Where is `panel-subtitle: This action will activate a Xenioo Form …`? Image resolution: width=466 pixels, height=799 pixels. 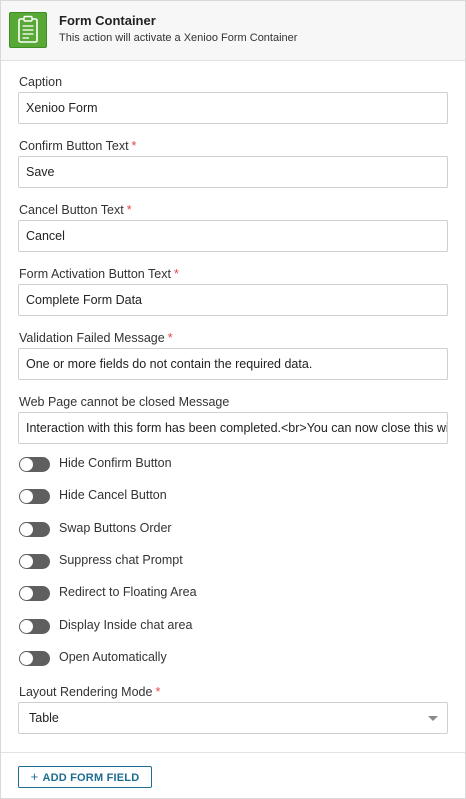
panel-subtitle: This action will activate a Xenioo Form … is located at coordinates (178, 38).